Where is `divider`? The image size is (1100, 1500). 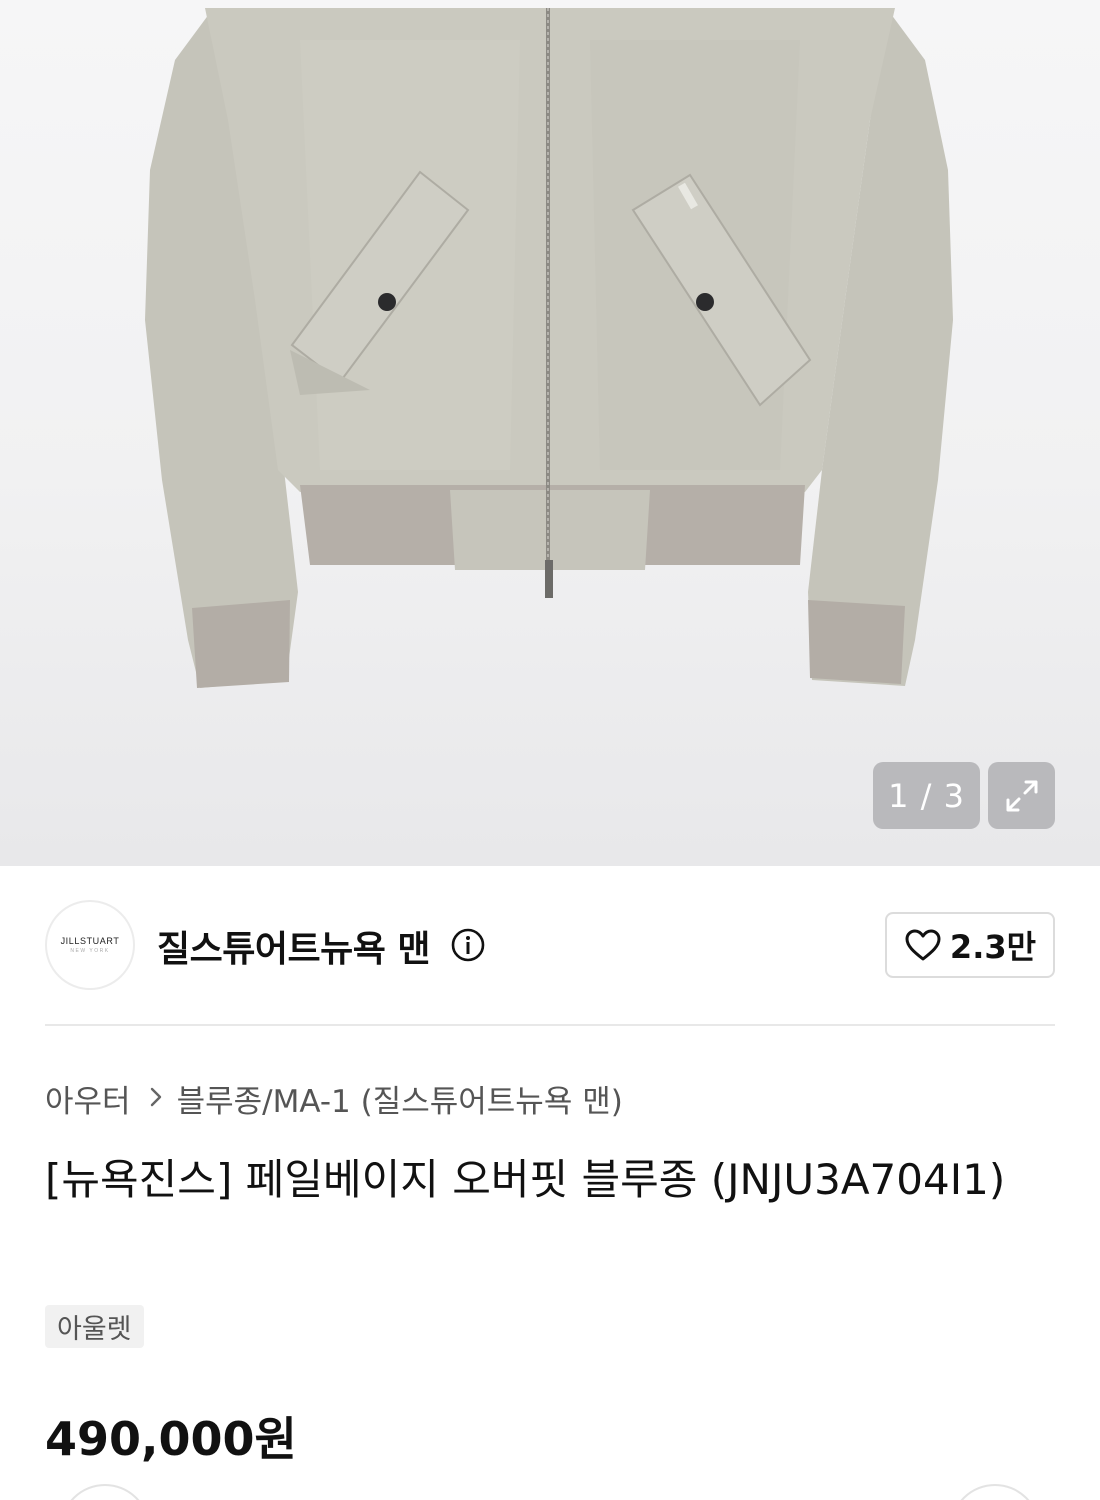
divider is located at coordinates (550, 1025).